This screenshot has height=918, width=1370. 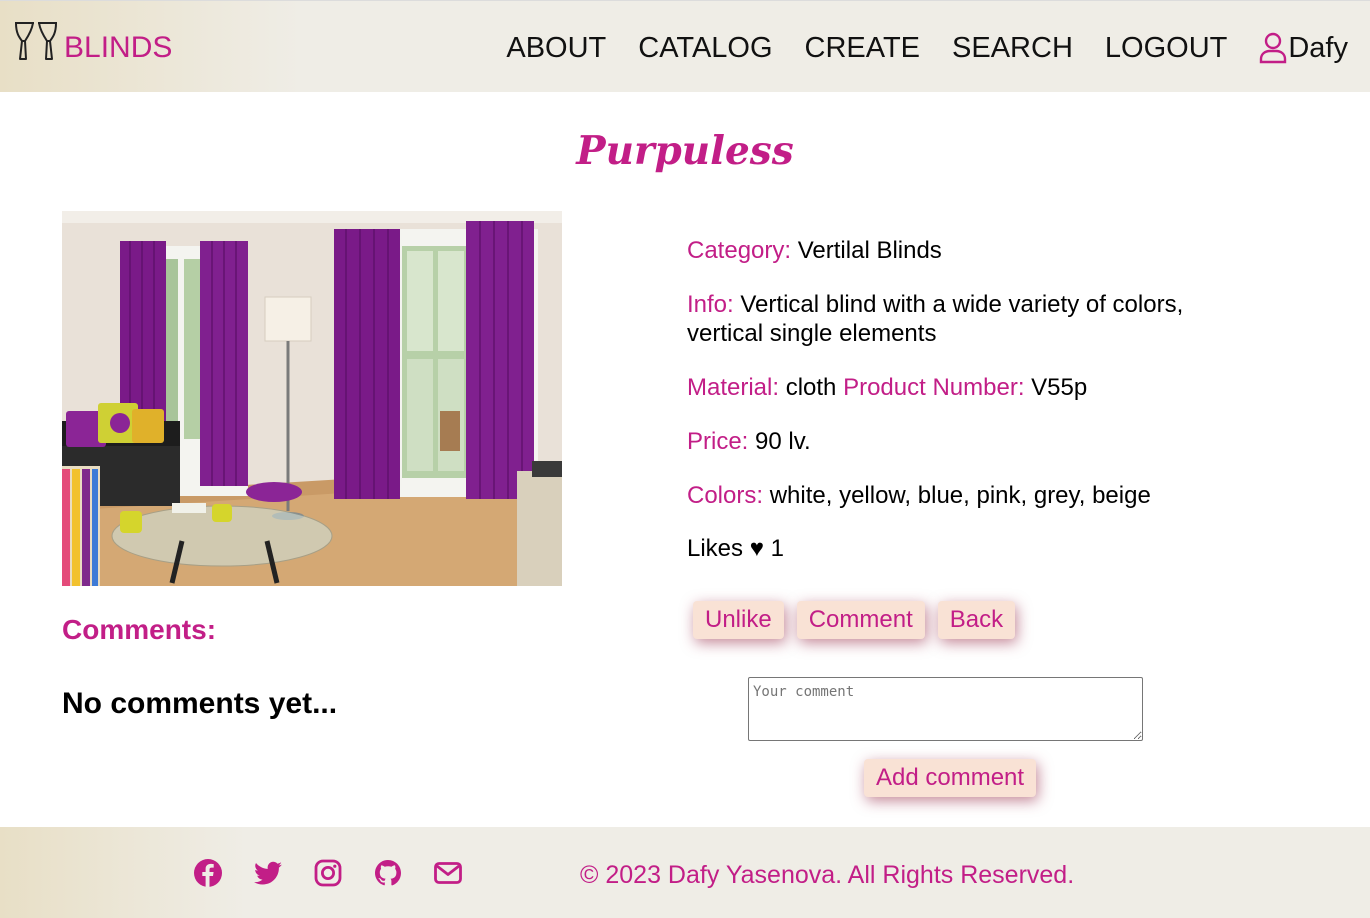 I want to click on action-buttons: Unlike Comment Back, so click(x=860, y=620).